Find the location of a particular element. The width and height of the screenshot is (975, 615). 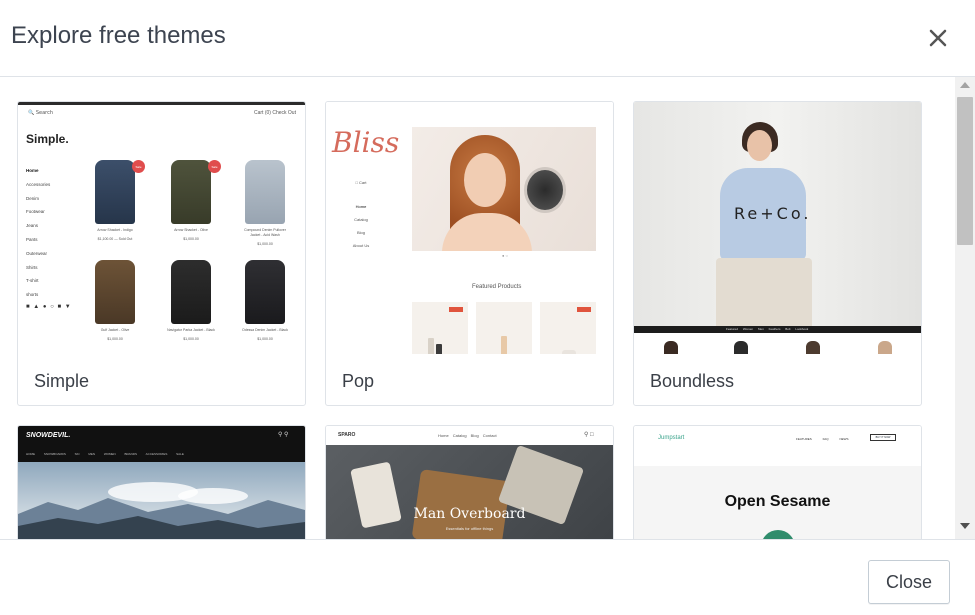

product-jar is located at coordinates (569, 352).